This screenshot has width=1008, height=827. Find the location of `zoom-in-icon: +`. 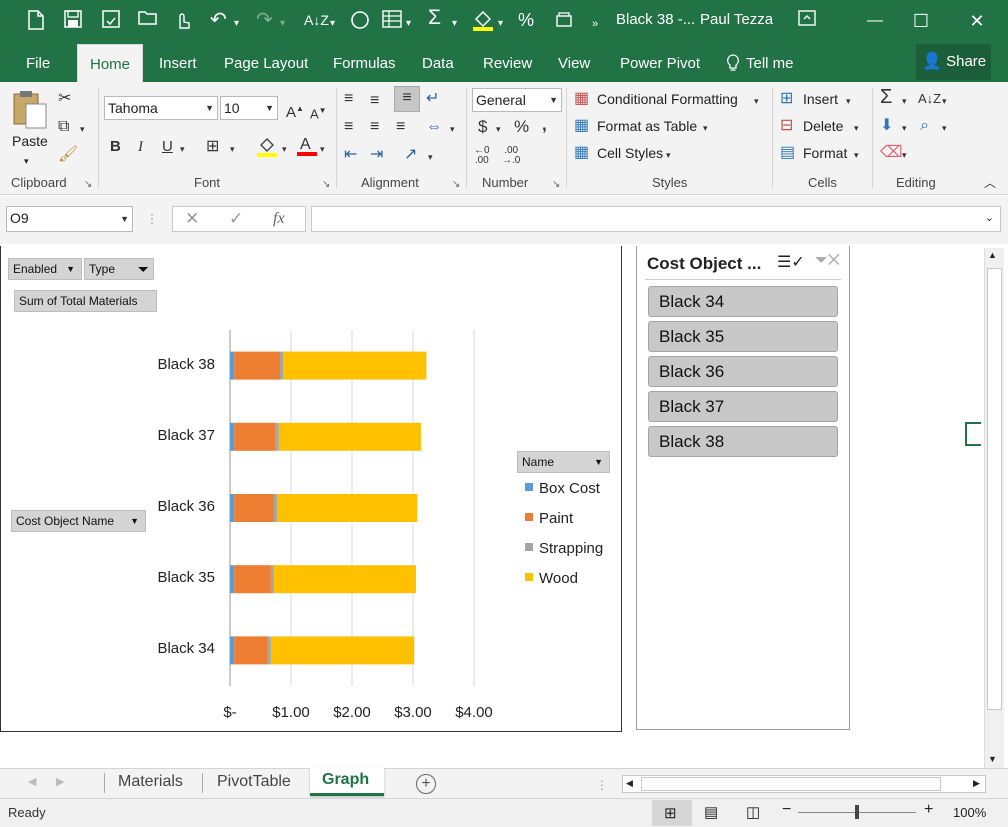

zoom-in-icon: + is located at coordinates (928, 810).